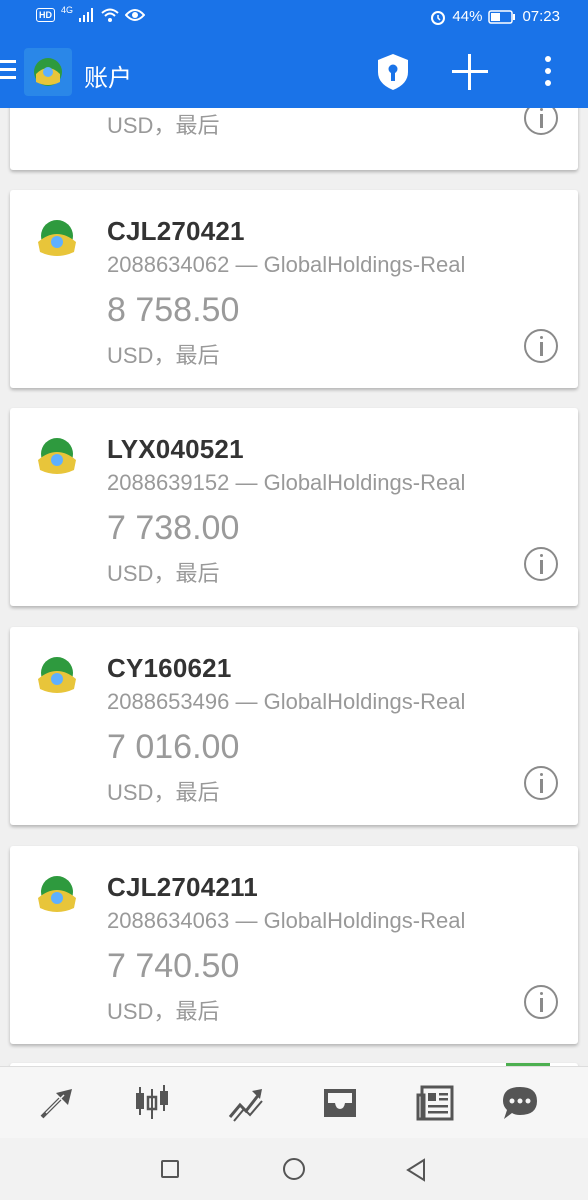 The width and height of the screenshot is (588, 1200). I want to click on system-nav-bar, so click(294, 1169).